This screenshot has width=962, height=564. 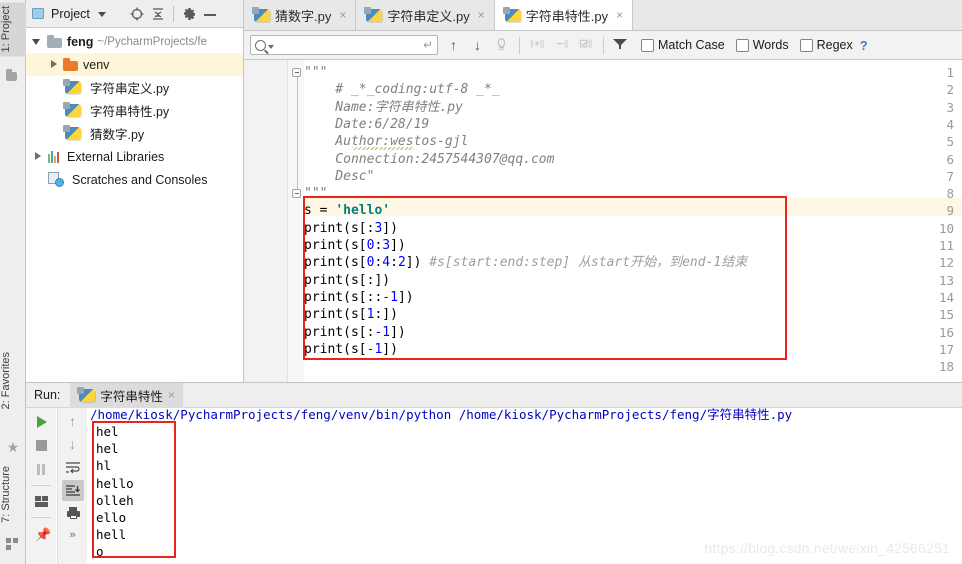 I want to click on code-line-10-text: print(s[:3]), so click(x=351, y=228).